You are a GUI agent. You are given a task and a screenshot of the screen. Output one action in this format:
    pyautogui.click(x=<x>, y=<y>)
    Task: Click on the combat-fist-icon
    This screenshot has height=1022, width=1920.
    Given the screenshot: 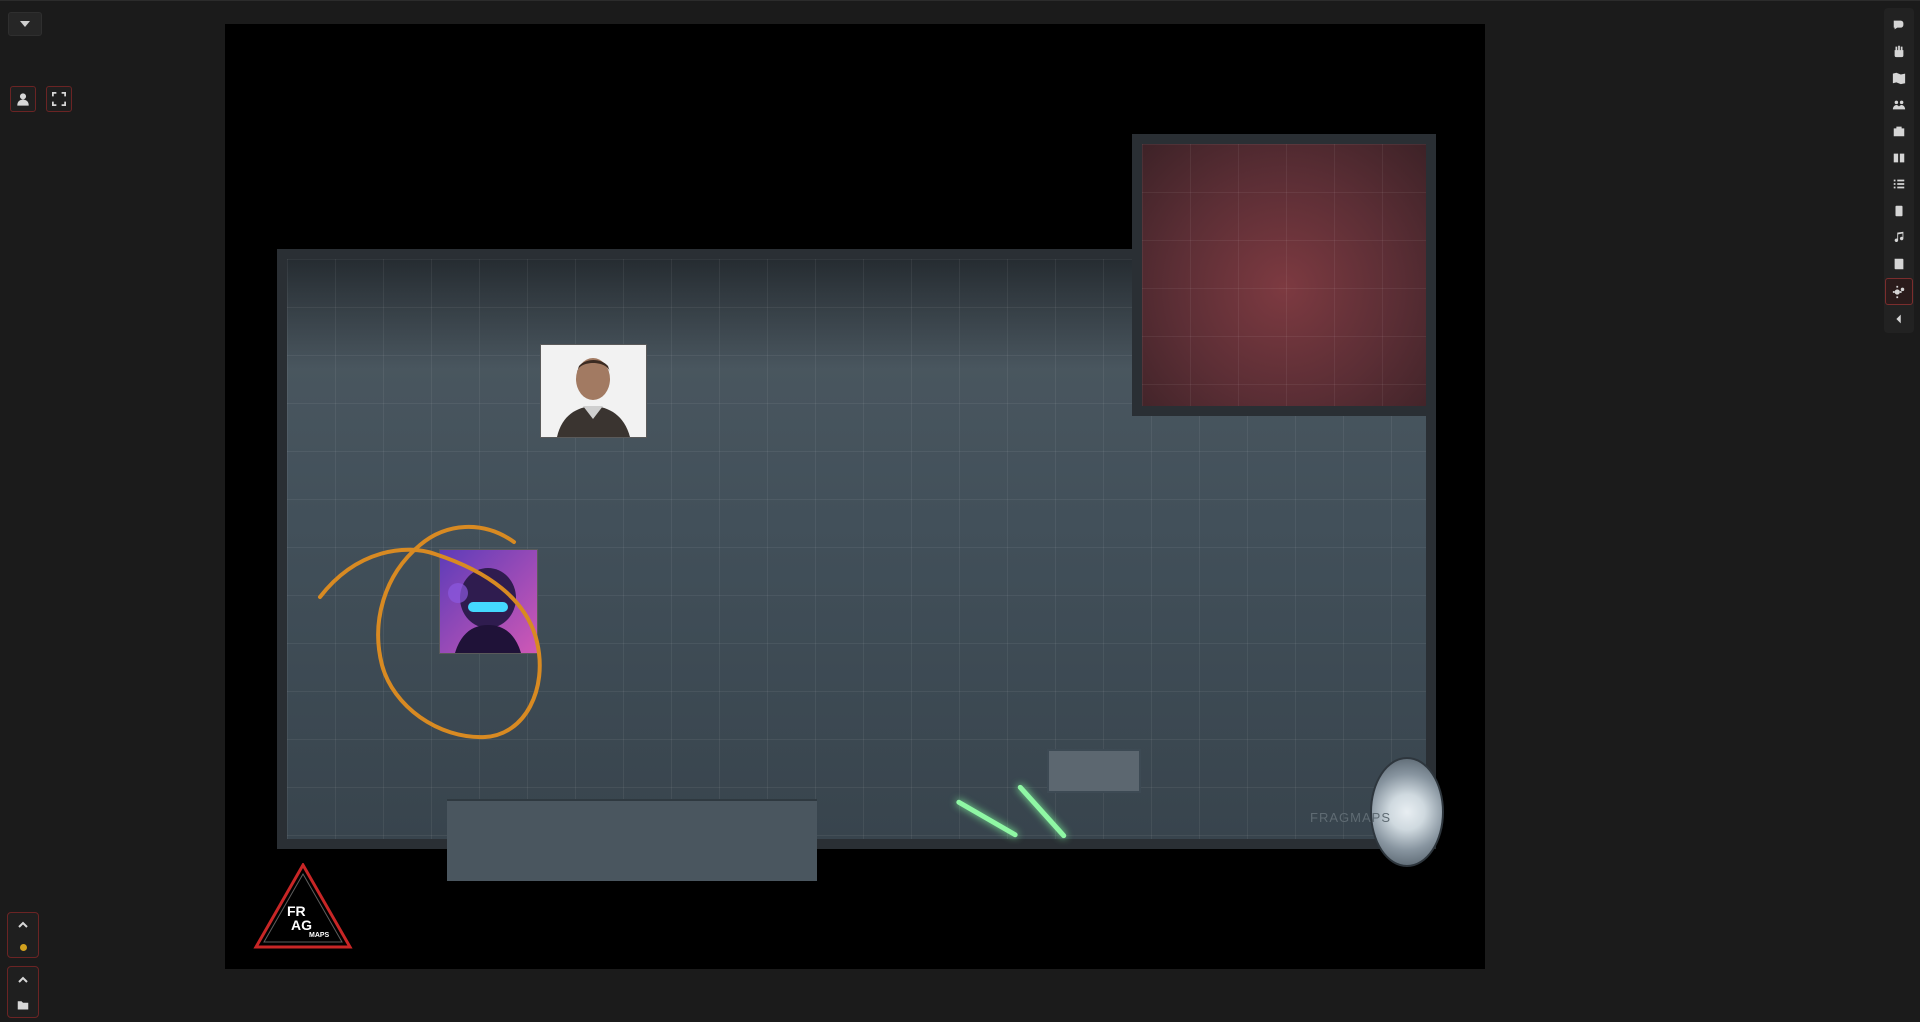 What is the action you would take?
    pyautogui.click(x=1899, y=52)
    